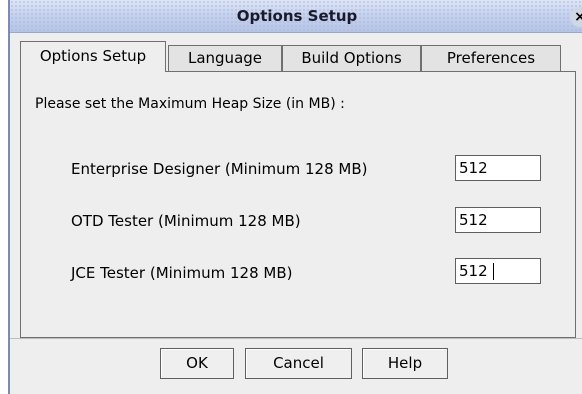 This screenshot has width=582, height=394. Describe the element at coordinates (298, 363) in the screenshot. I see `cancel-button: Cancel` at that location.